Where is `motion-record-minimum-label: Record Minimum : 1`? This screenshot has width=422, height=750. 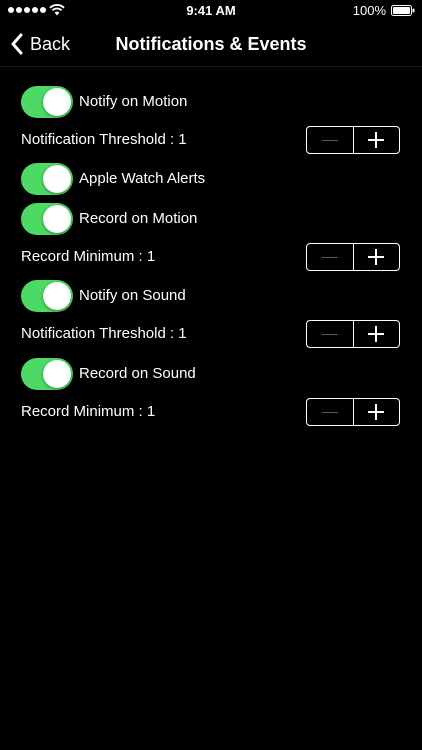 motion-record-minimum-label: Record Minimum : 1 is located at coordinates (88, 256).